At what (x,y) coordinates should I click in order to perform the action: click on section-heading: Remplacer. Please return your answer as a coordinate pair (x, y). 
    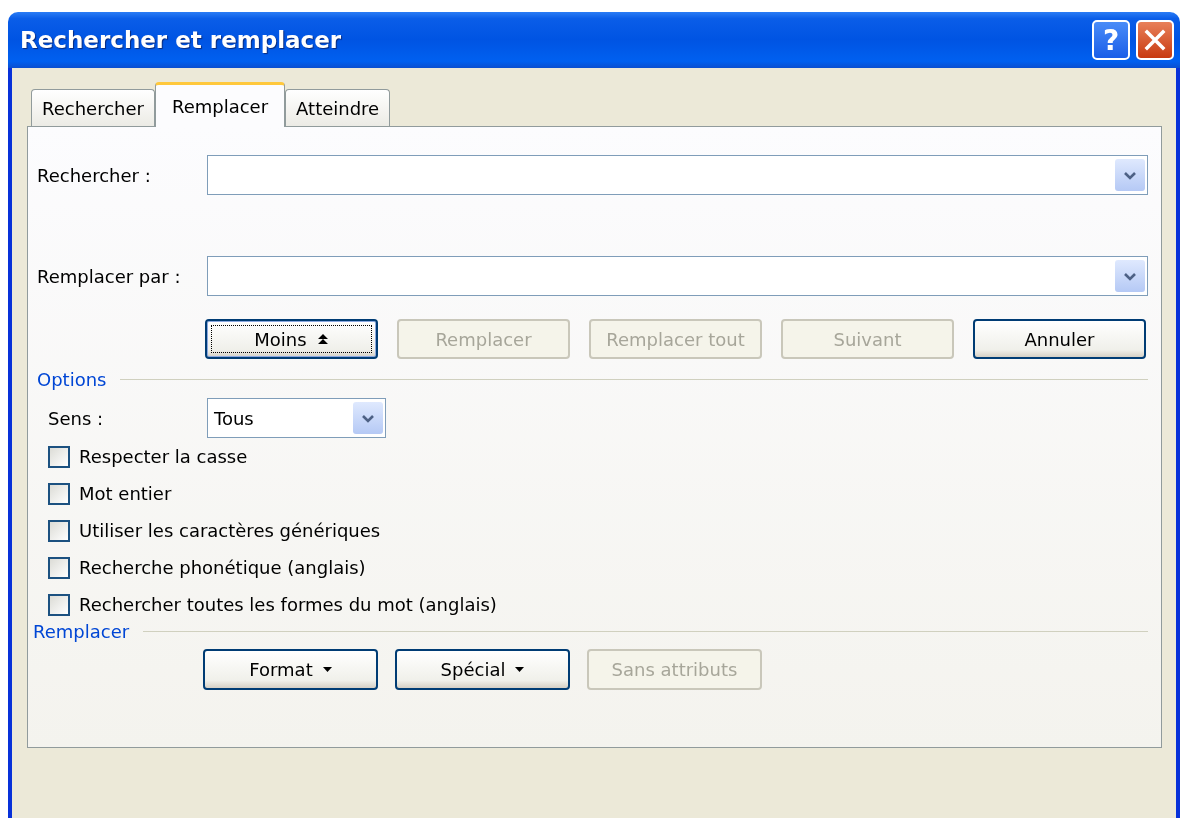
    Looking at the image, I should click on (81, 631).